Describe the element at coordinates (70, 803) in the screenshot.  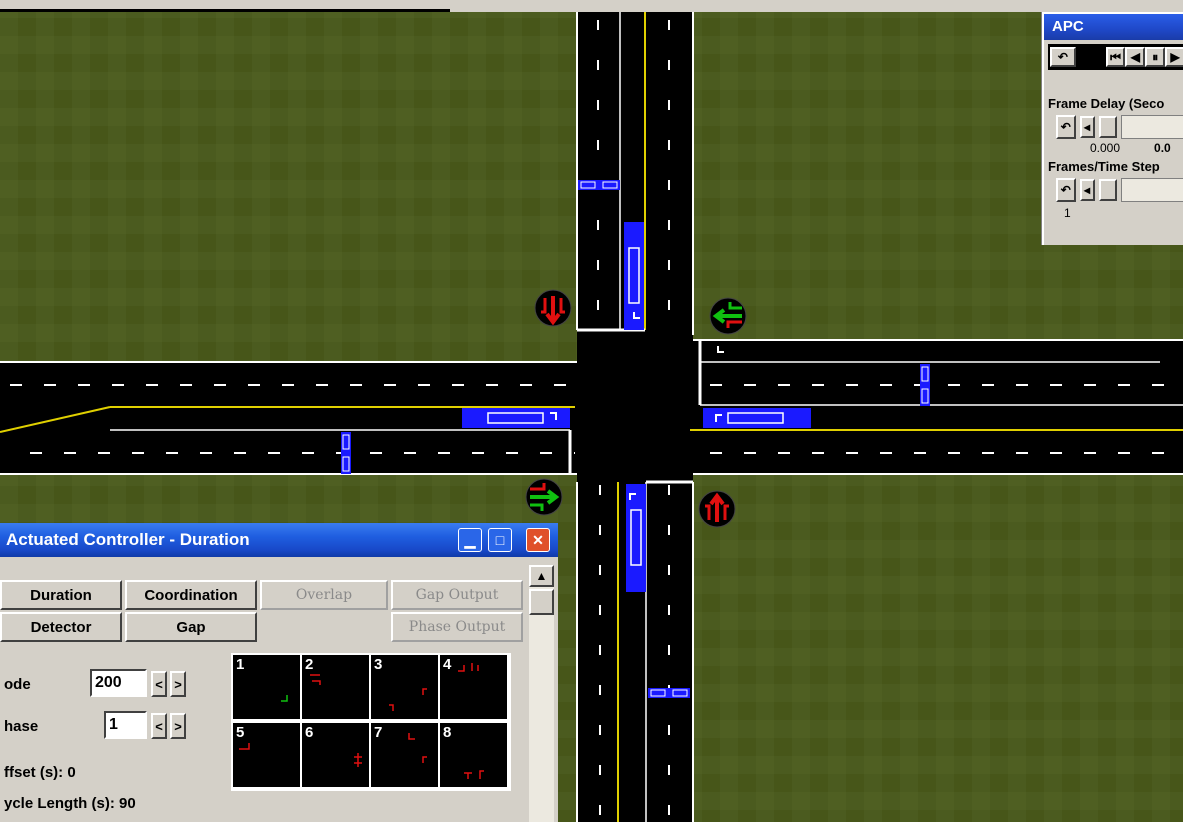
I see `cycle-length-label: ycle Length (s): 90` at that location.